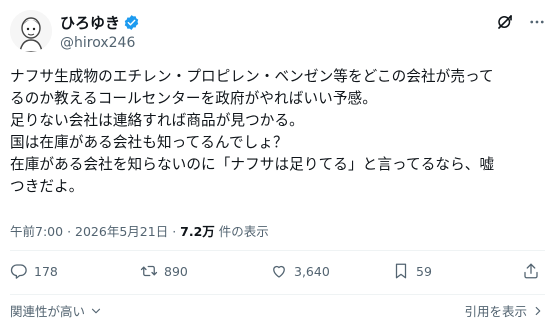 The width and height of the screenshot is (555, 327). I want to click on name-row: ひろゆき, so click(100, 22).